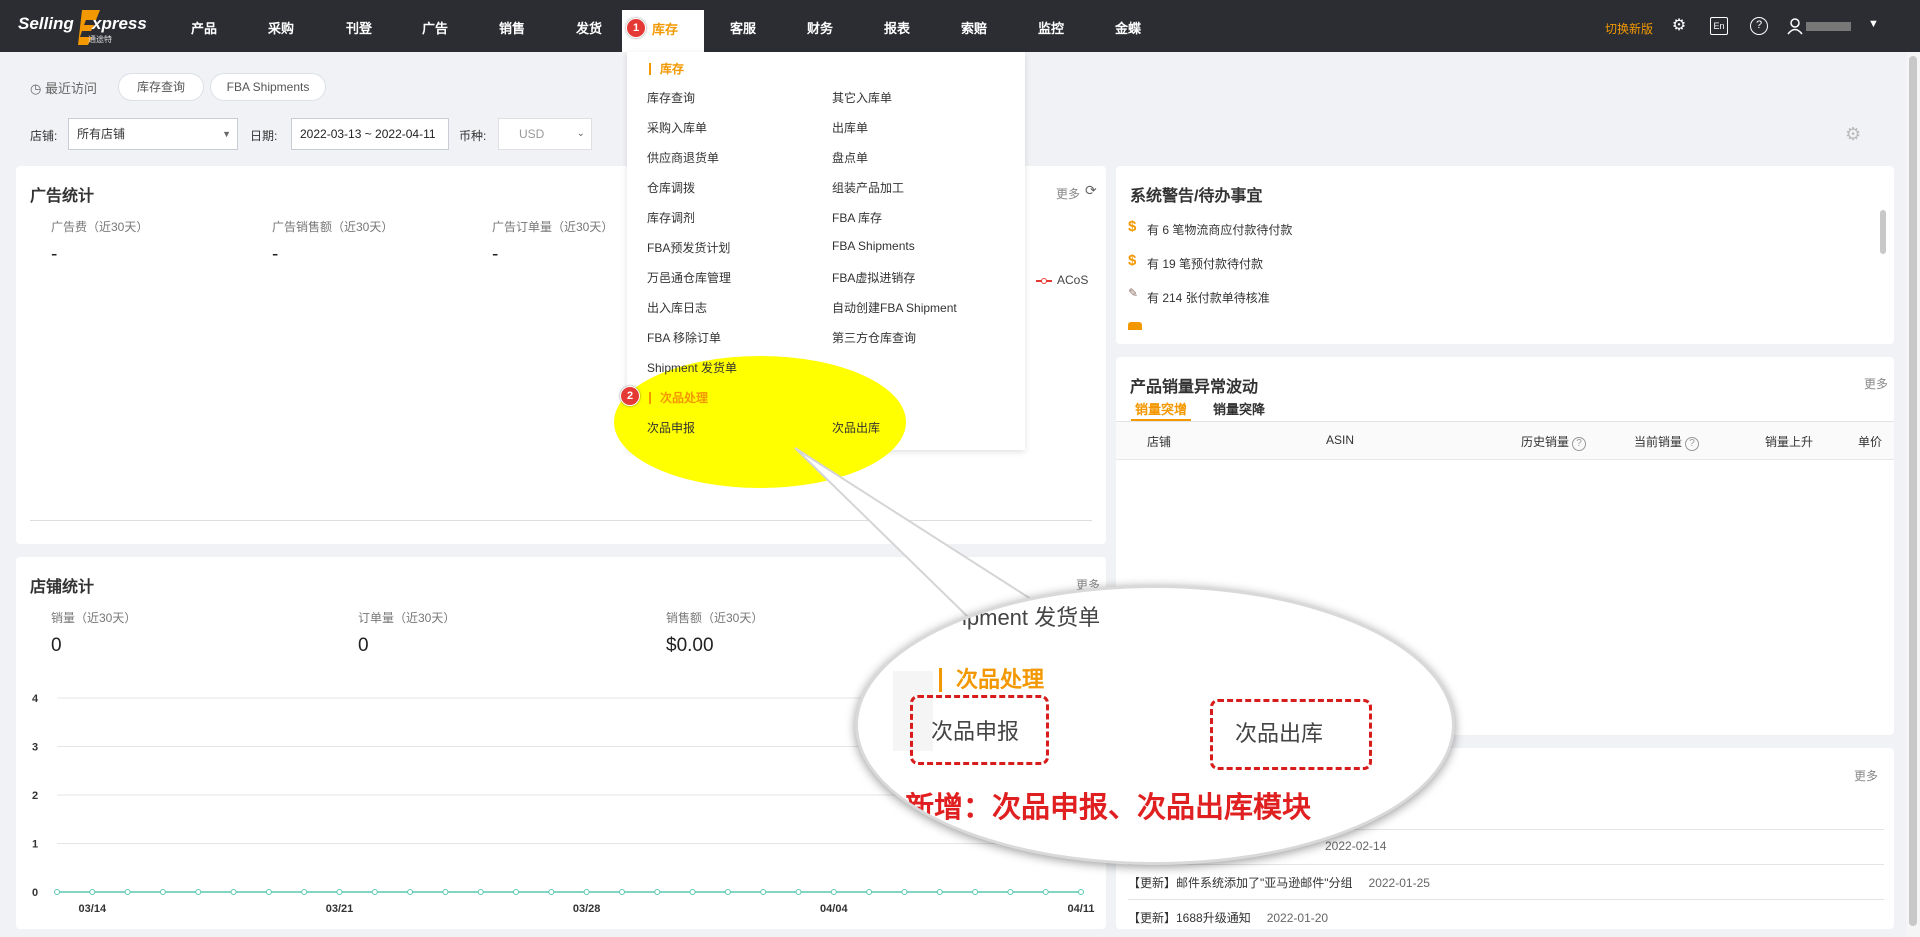 The image size is (1920, 937). I want to click on recent-chip-fba-shipments: FBA Shipments, so click(268, 87).